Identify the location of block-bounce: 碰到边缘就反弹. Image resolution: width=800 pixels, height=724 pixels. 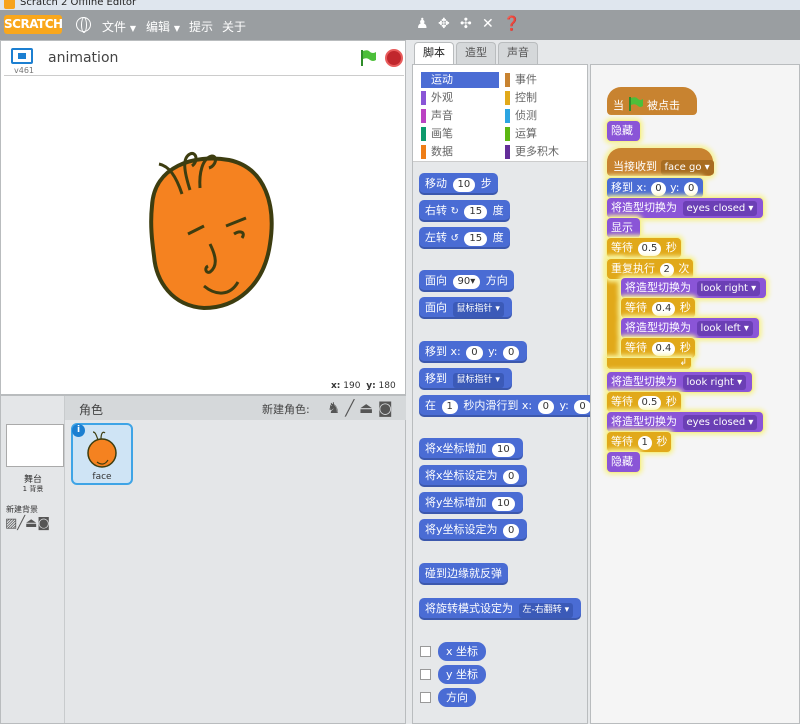
(463, 574).